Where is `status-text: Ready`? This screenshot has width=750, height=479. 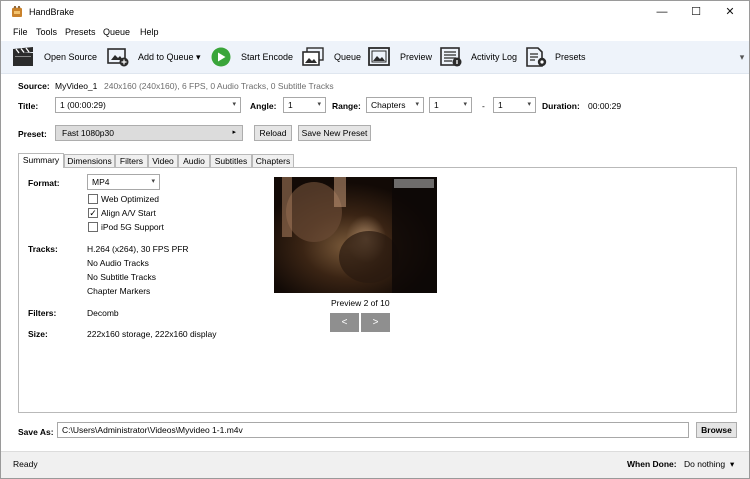 status-text: Ready is located at coordinates (25, 464).